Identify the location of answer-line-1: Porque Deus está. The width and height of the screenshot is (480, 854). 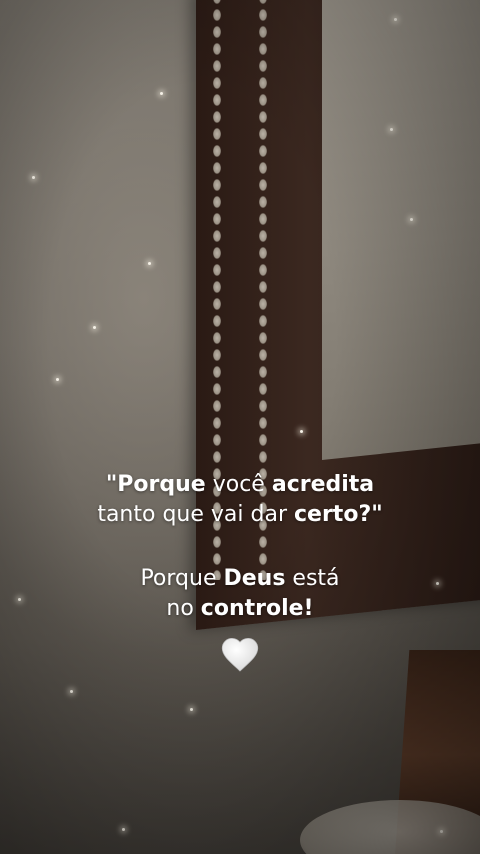
(240, 579).